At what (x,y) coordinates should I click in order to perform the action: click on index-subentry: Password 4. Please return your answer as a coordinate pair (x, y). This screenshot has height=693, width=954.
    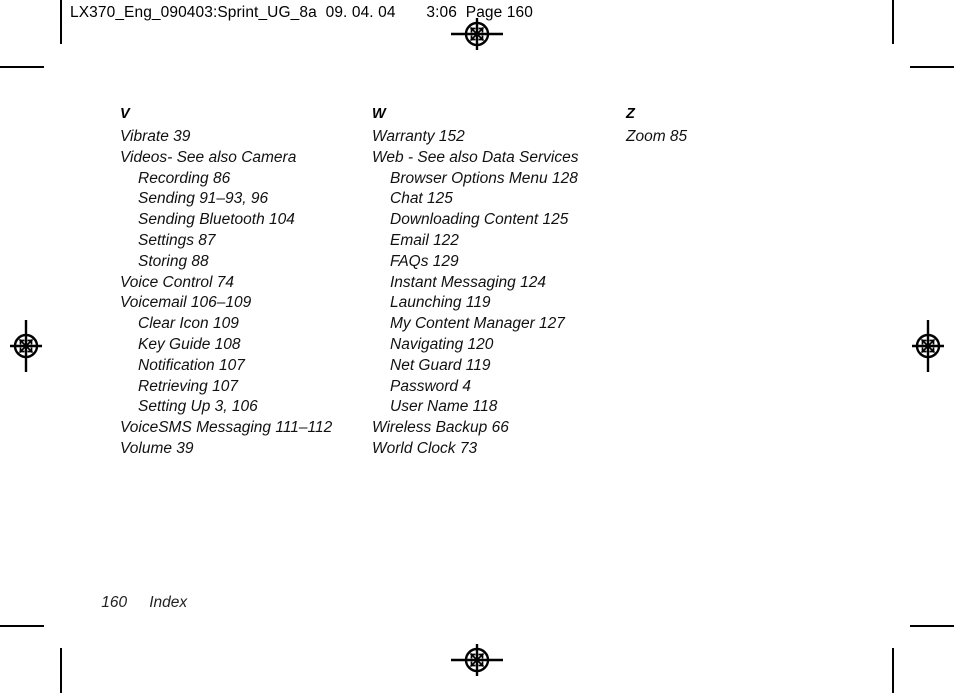
    Looking at the image, I should click on (430, 386).